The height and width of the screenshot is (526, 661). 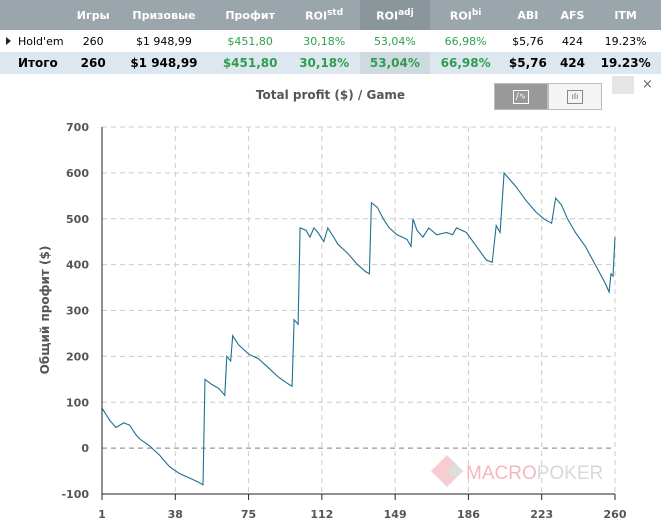 I want to click on x-tick-label: 260, so click(x=615, y=514).